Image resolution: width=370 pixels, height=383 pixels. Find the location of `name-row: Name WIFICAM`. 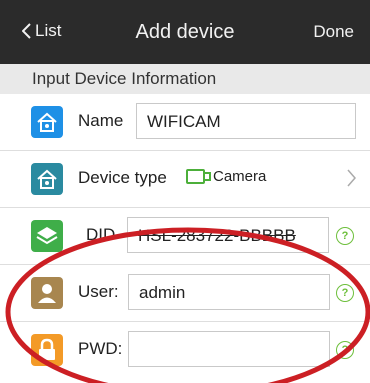

name-row: Name WIFICAM is located at coordinates (185, 122).